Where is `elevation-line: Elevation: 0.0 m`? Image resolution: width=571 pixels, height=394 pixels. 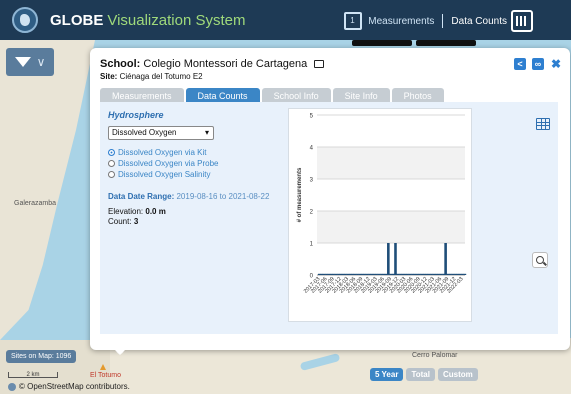
elevation-line: Elevation: 0.0 m is located at coordinates (137, 212).